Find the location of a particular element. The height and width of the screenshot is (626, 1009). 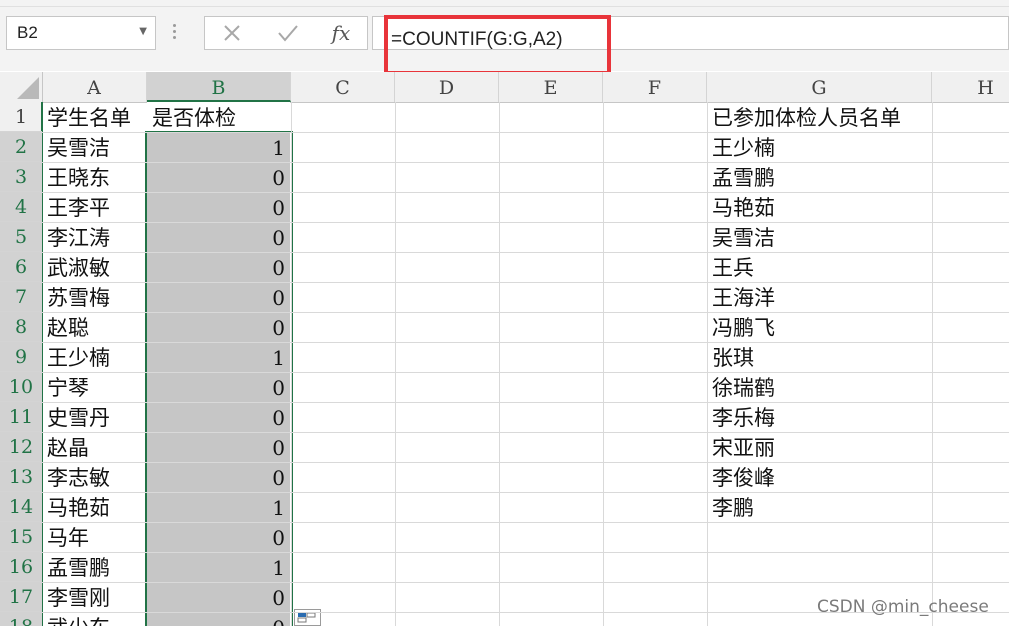

cell-a18: 武少东 is located at coordinates (78, 619).